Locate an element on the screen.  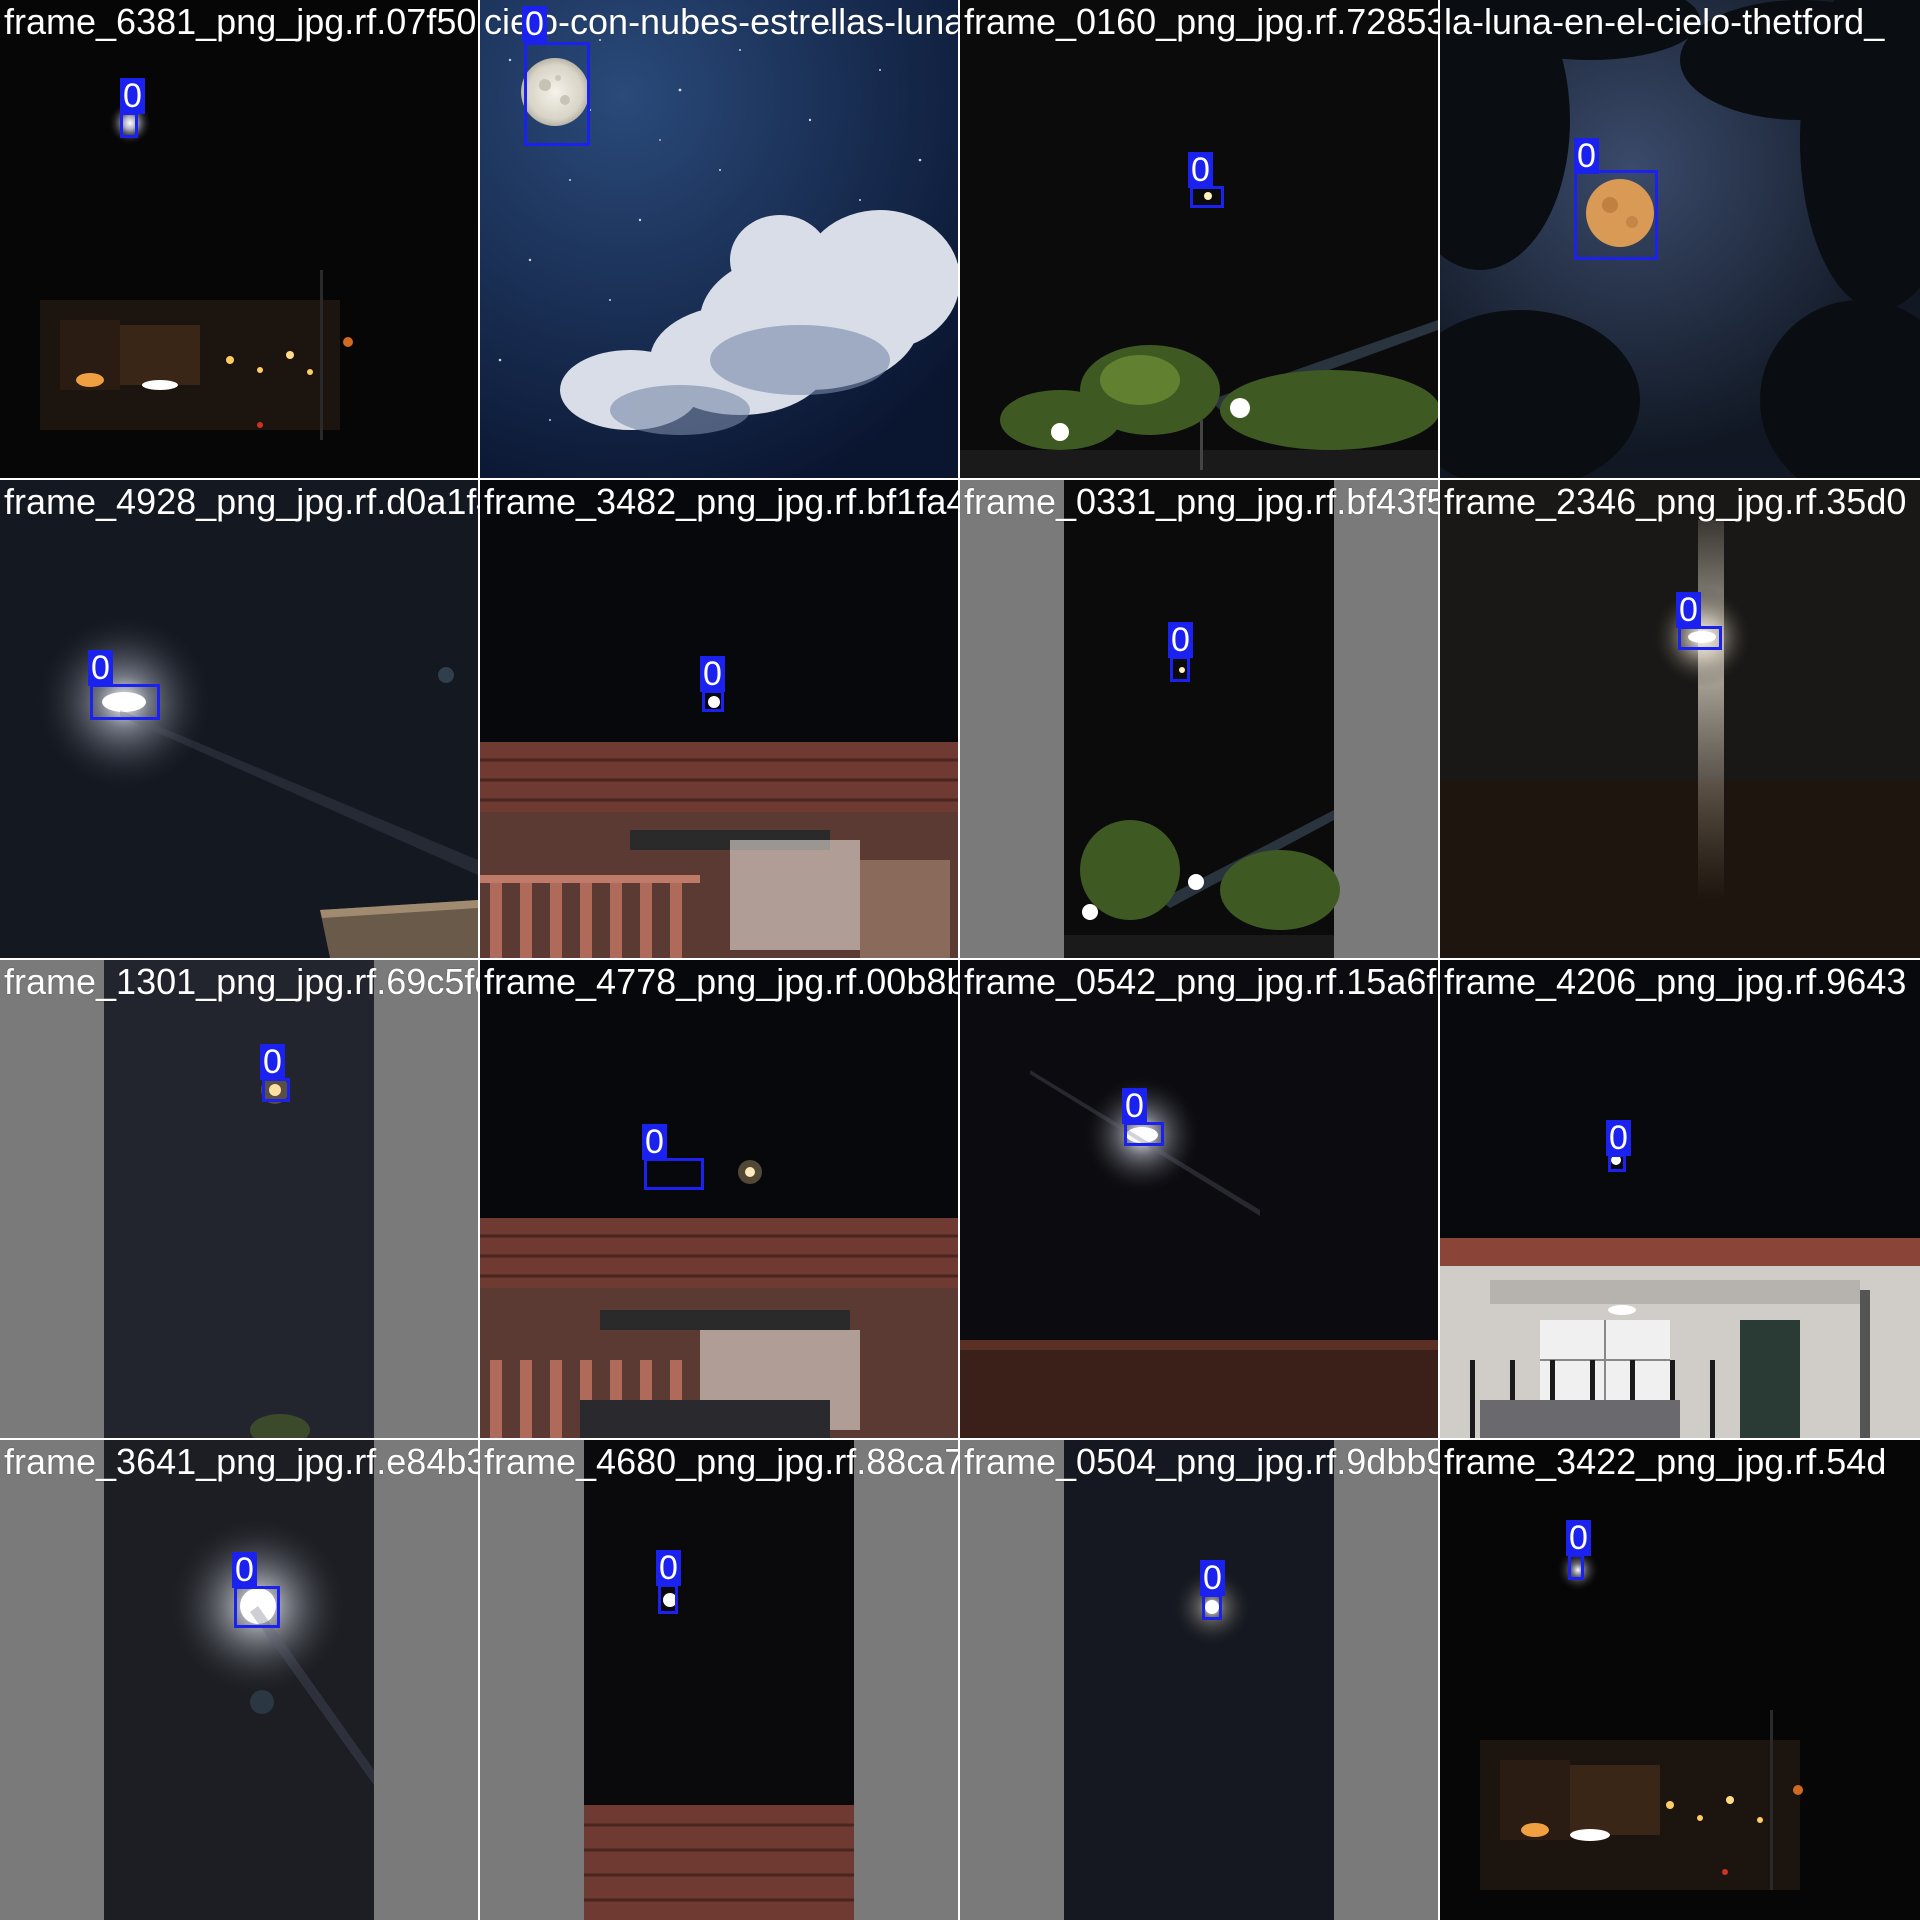
tile-16: frame_3422_png_jpg.rf.54d 0 is located at coordinates (1680, 1680).